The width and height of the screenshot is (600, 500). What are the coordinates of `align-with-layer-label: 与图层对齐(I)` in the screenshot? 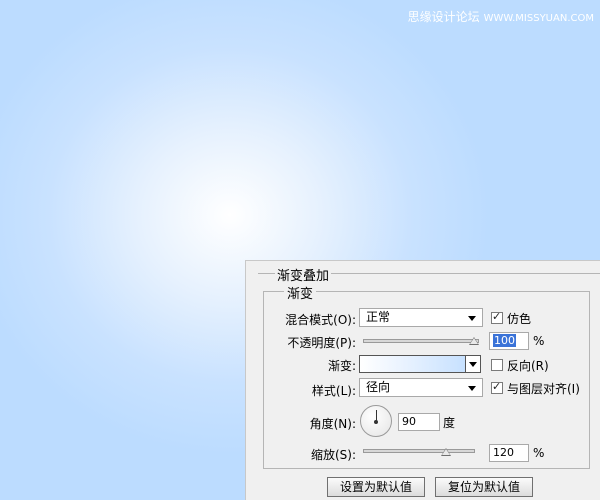 It's located at (543, 389).